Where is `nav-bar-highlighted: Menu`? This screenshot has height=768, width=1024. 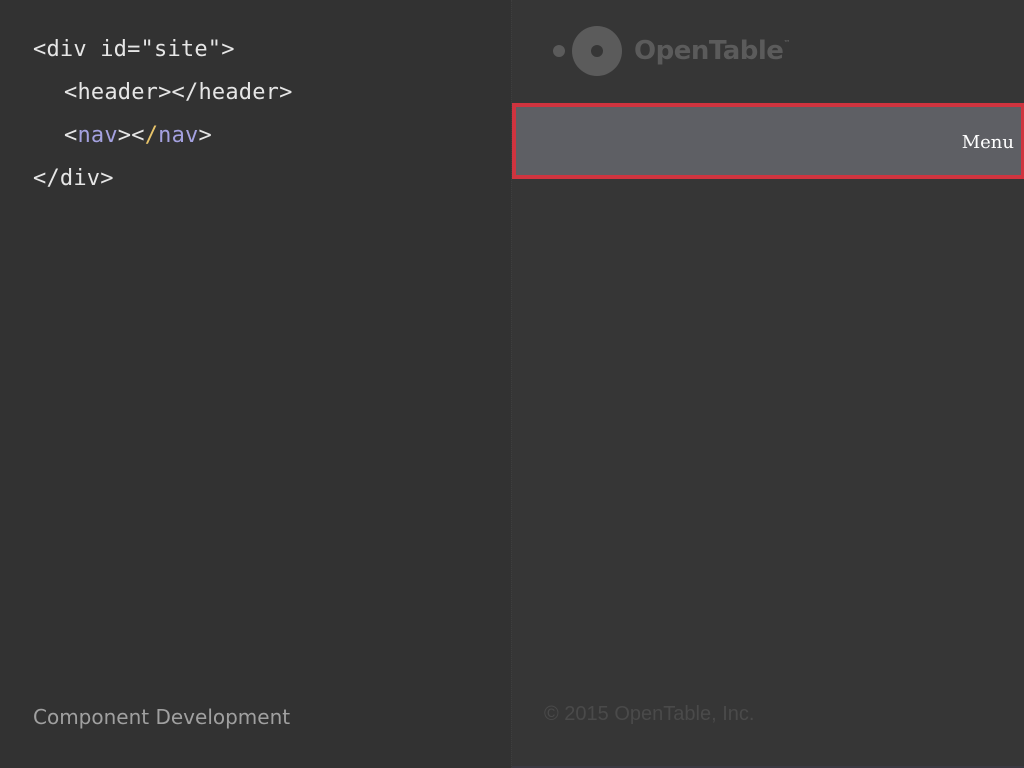
nav-bar-highlighted: Menu is located at coordinates (768, 141).